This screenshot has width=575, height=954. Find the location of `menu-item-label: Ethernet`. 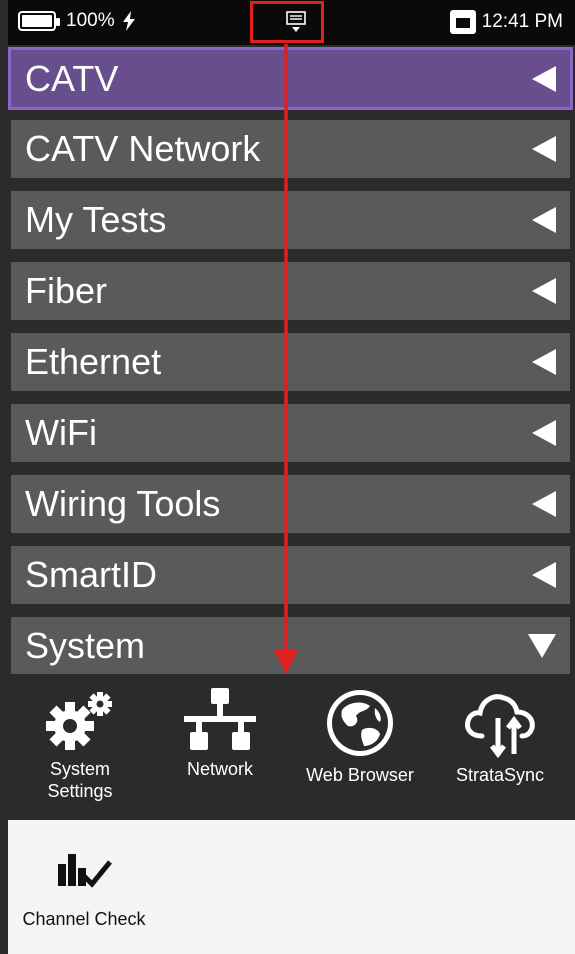

menu-item-label: Ethernet is located at coordinates (93, 361).